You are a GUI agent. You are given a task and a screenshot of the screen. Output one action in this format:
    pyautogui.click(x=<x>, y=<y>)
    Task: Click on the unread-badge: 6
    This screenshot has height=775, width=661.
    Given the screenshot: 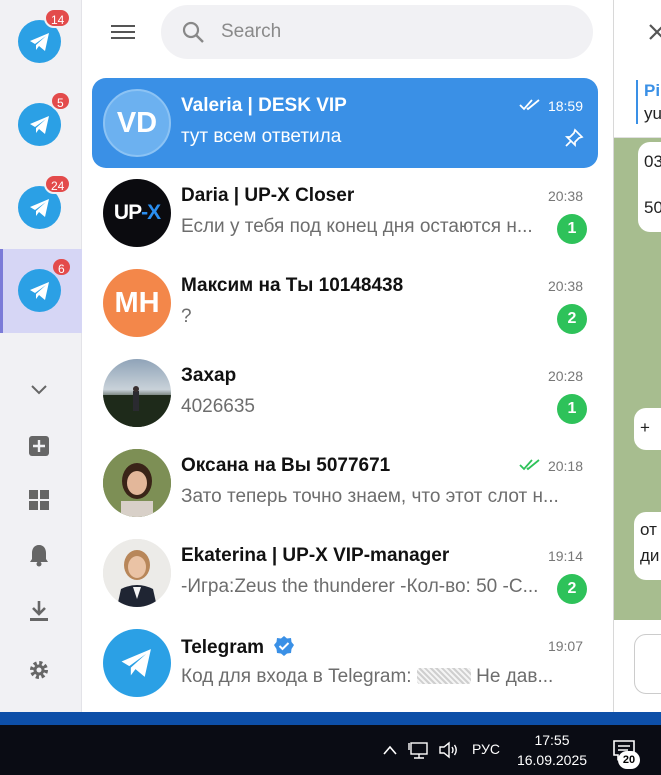 What is the action you would take?
    pyautogui.click(x=61, y=267)
    